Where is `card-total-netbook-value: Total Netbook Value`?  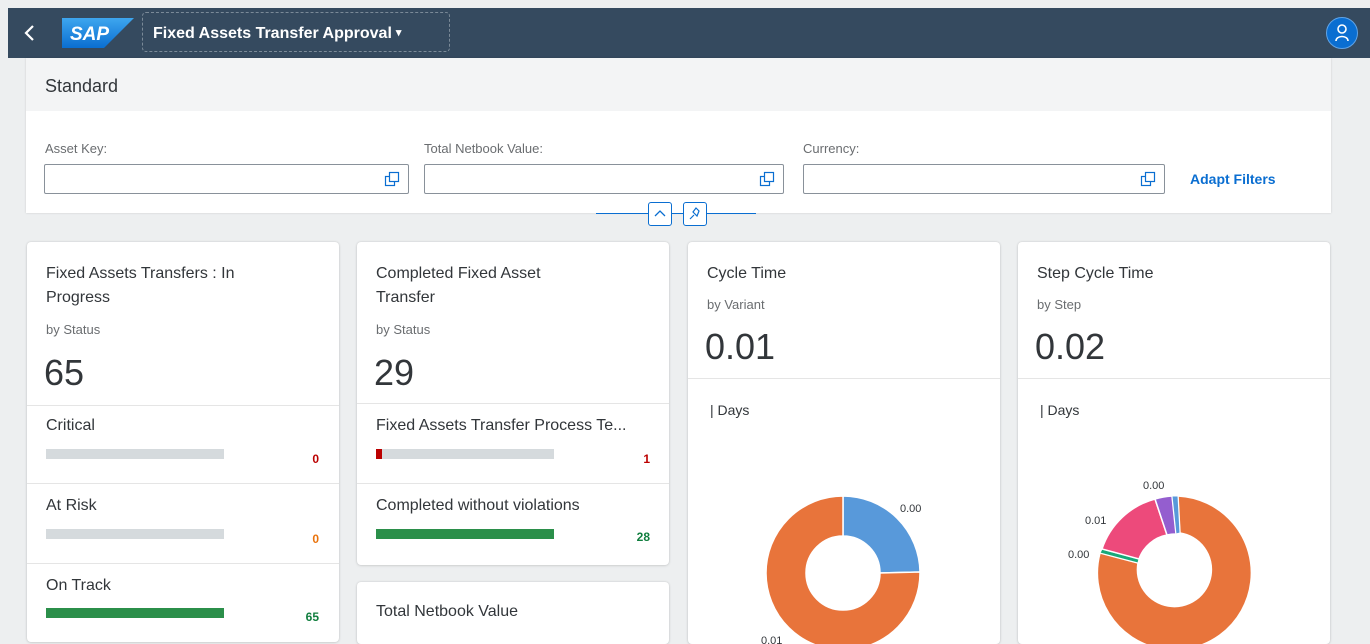
card-total-netbook-value: Total Netbook Value is located at coordinates (513, 613).